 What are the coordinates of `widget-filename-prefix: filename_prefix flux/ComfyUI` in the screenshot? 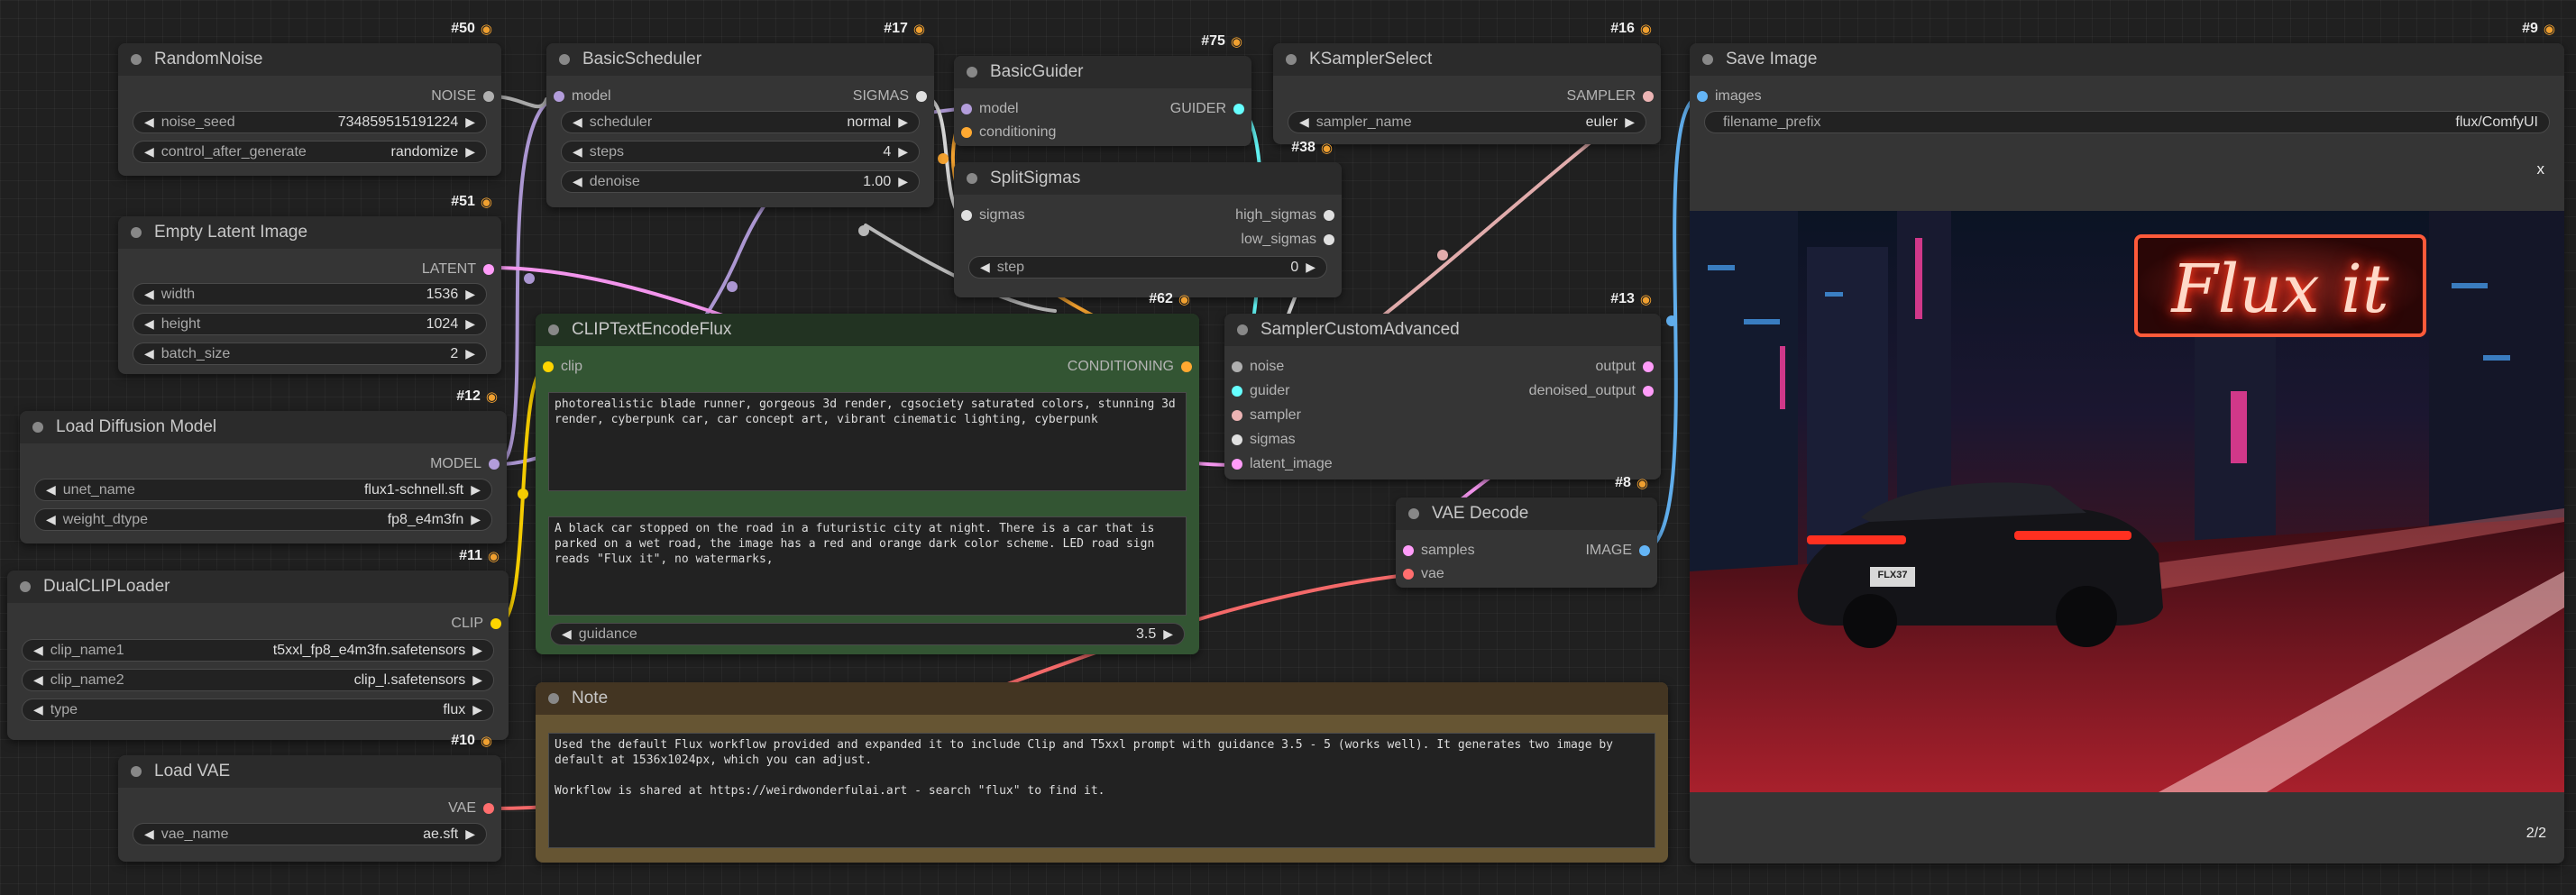 It's located at (2127, 122).